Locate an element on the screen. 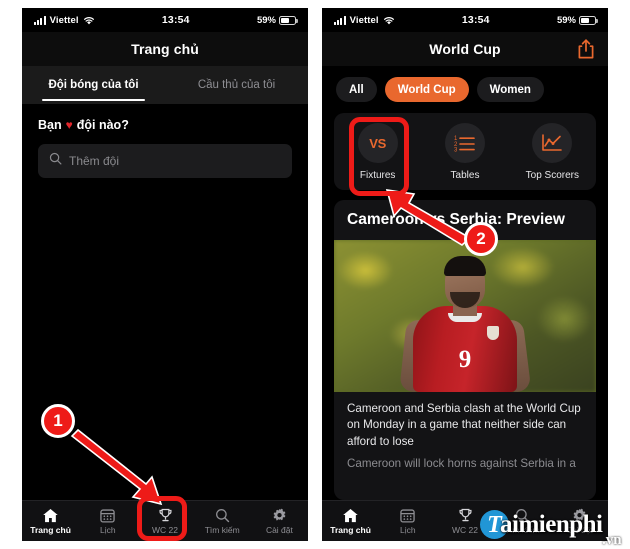 This screenshot has height=549, width=630. favourites-prompt: Bạn ♥ đội nào? is located at coordinates (165, 118).